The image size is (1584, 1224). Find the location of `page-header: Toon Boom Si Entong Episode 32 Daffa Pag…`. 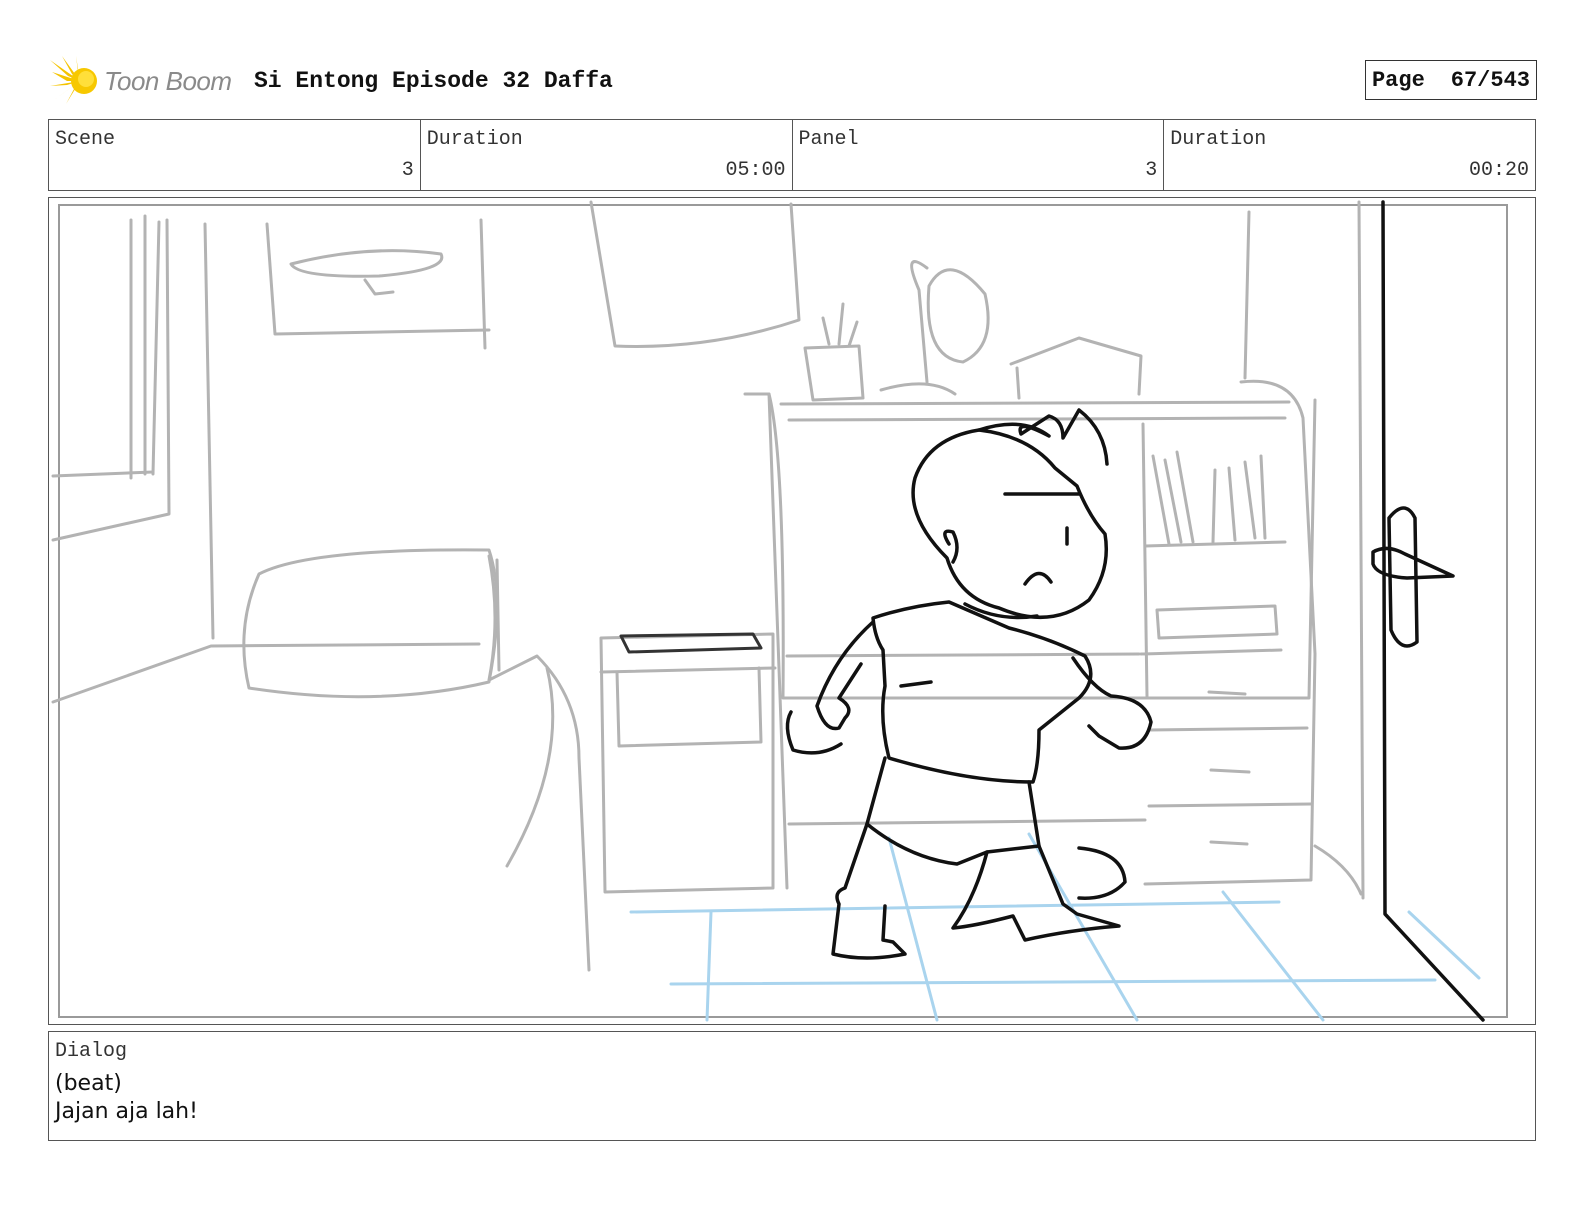

page-header: Toon Boom Si Entong Episode 32 Daffa Pag… is located at coordinates (793, 80).